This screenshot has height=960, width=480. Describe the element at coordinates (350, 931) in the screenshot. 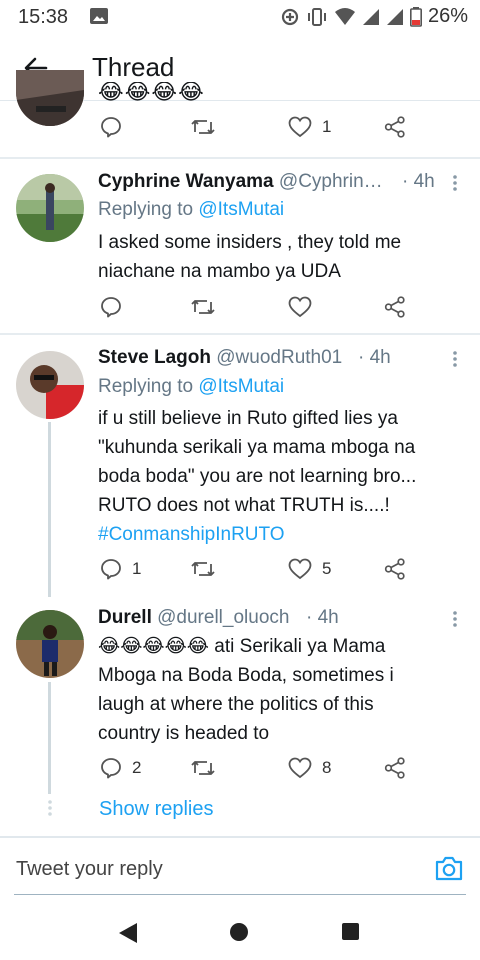

I see `nav-recents-icon` at that location.